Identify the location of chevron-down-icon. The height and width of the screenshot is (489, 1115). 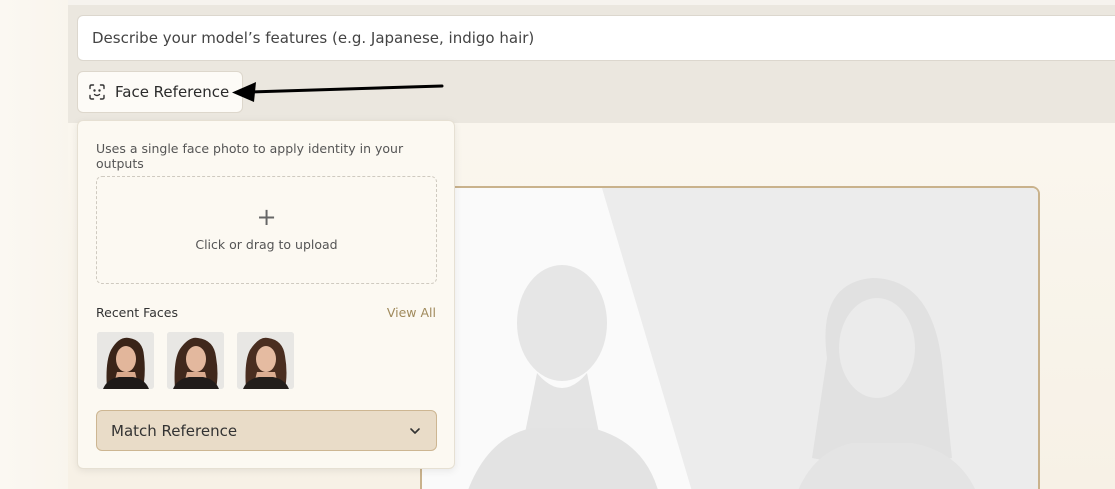
(415, 431).